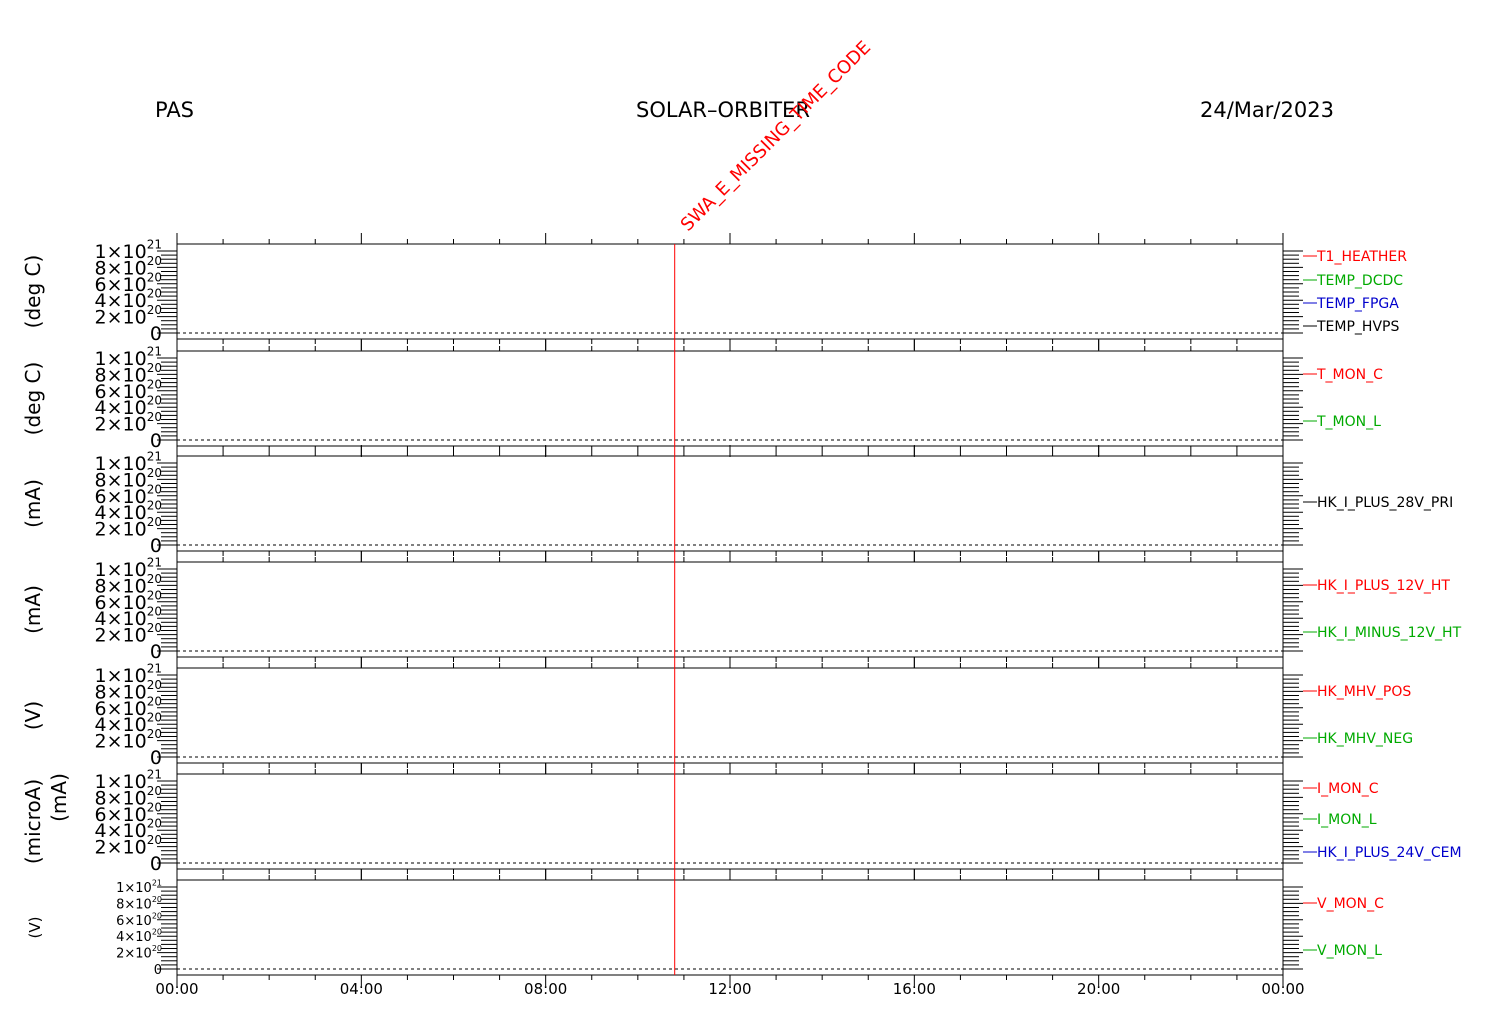 Image resolution: width=1512 pixels, height=1020 pixels. I want to click on x-tick-label: 20:00, so click(1098, 989).